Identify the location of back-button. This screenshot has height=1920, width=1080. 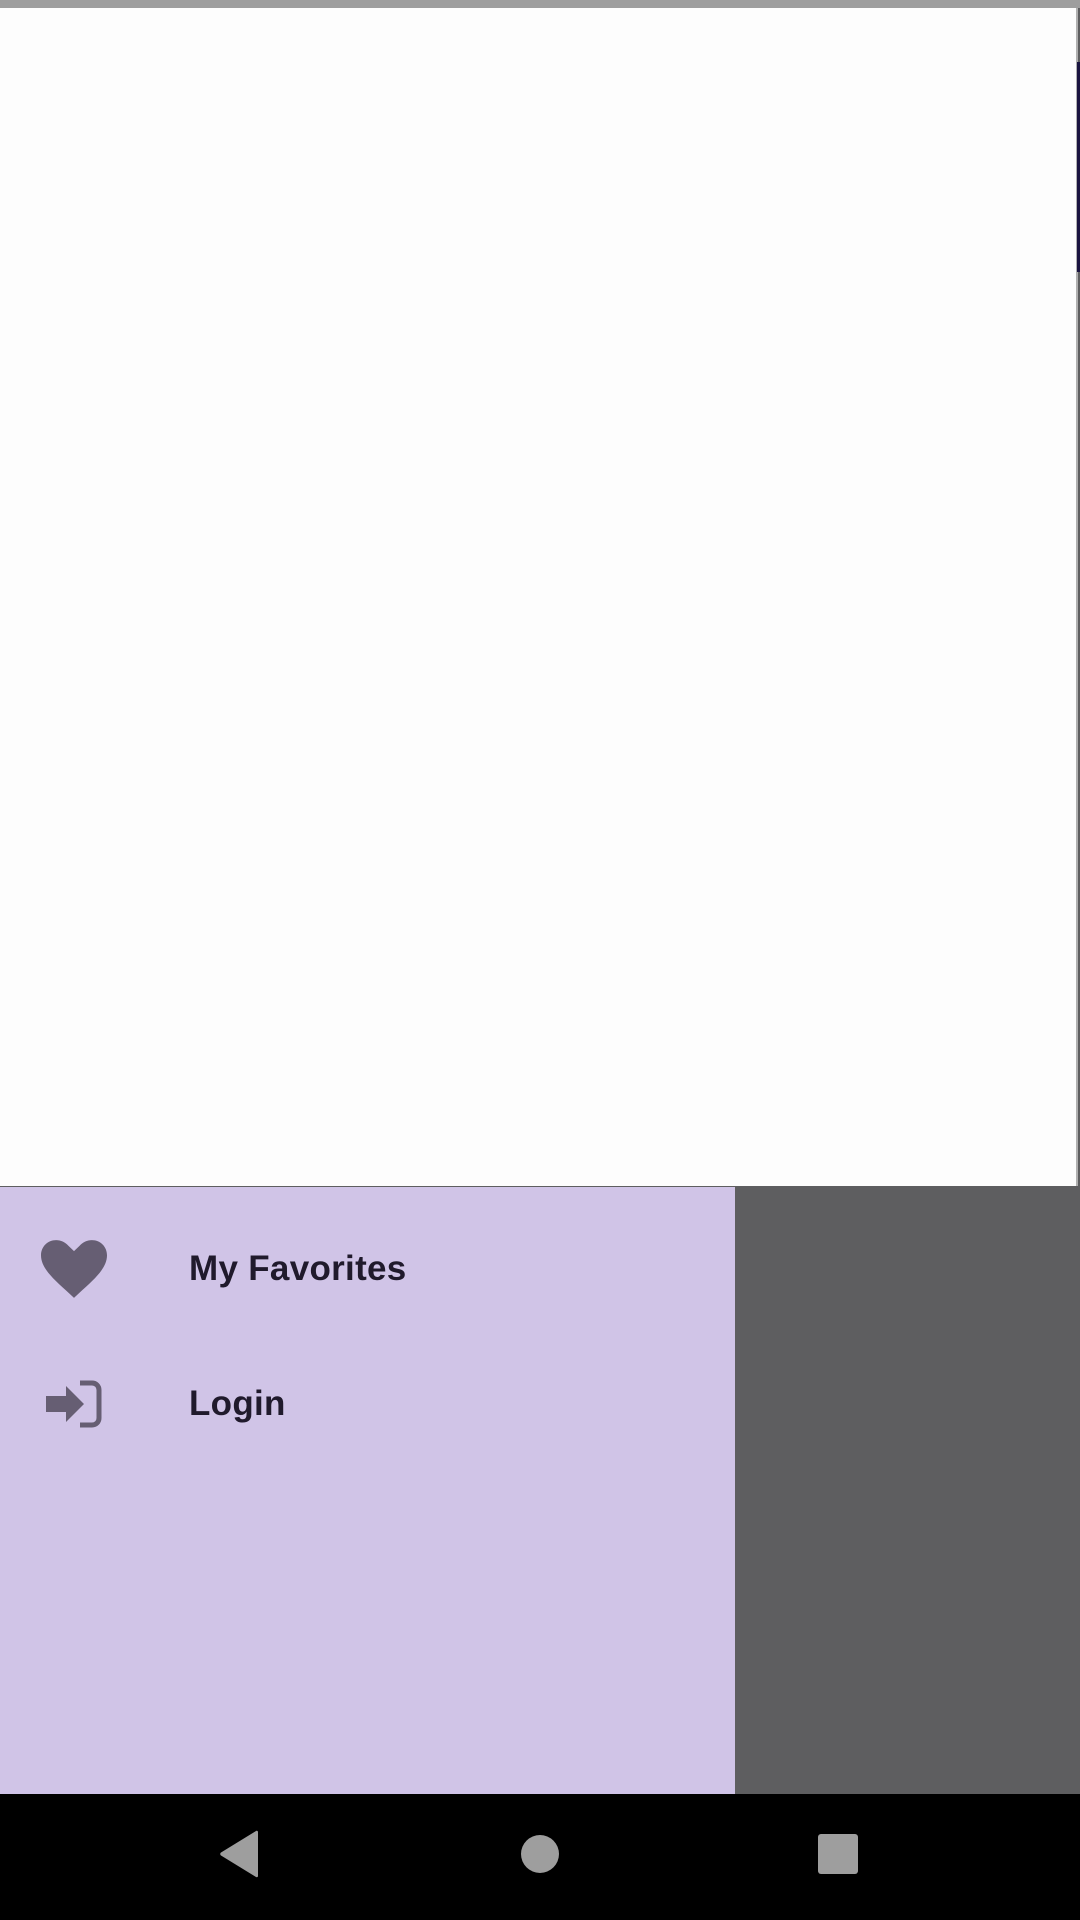
(240, 1856).